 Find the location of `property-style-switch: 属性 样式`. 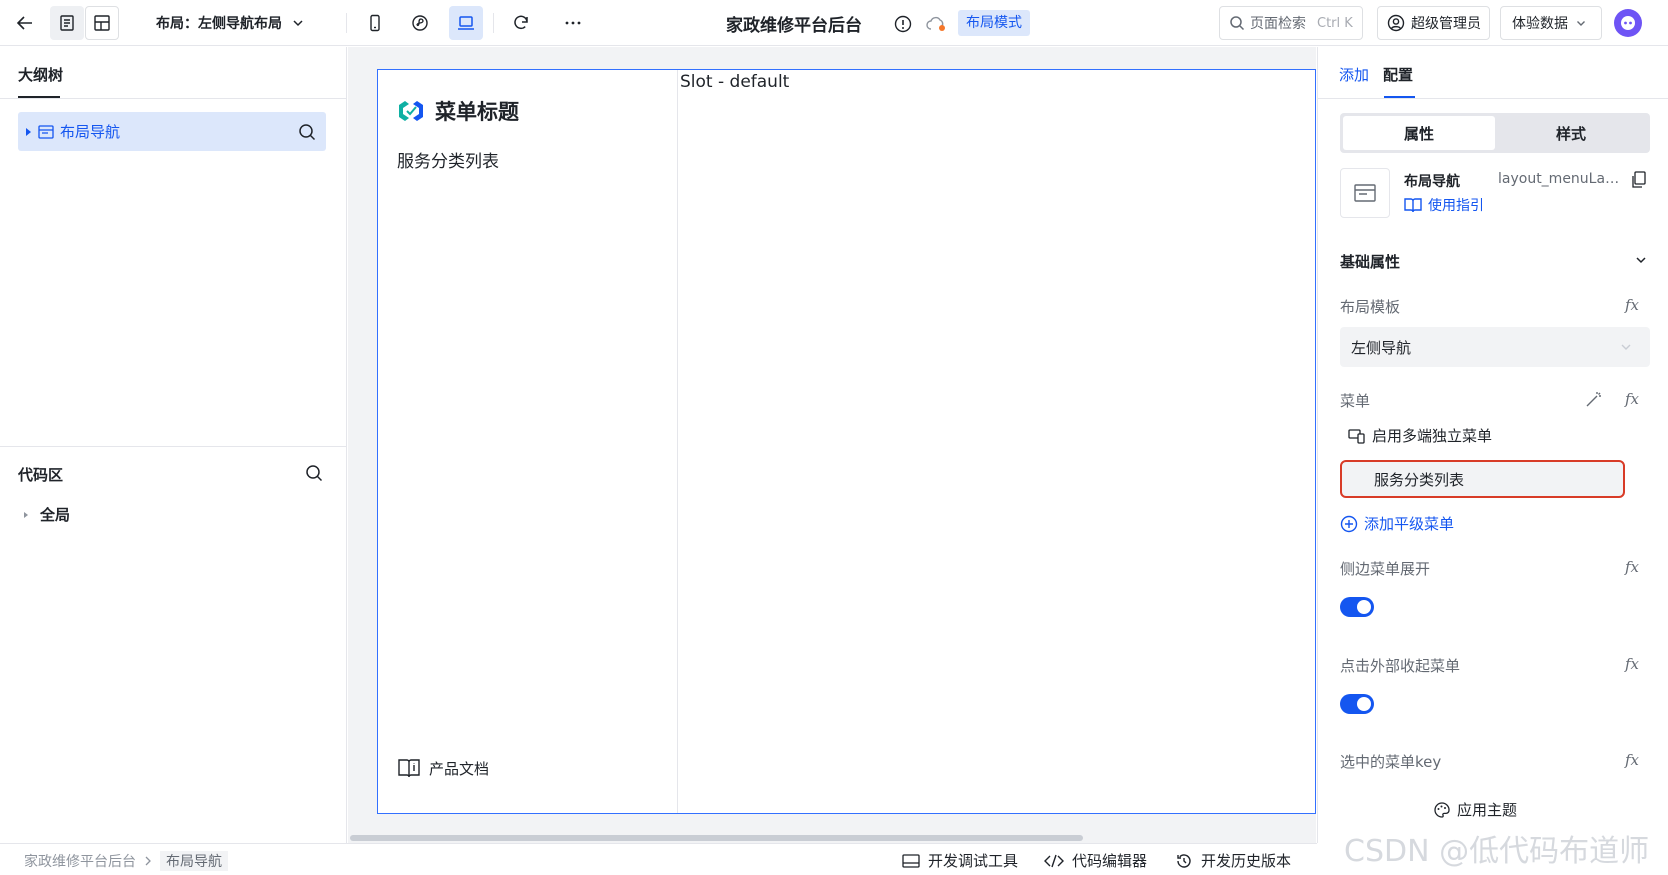

property-style-switch: 属性 样式 is located at coordinates (1495, 133).